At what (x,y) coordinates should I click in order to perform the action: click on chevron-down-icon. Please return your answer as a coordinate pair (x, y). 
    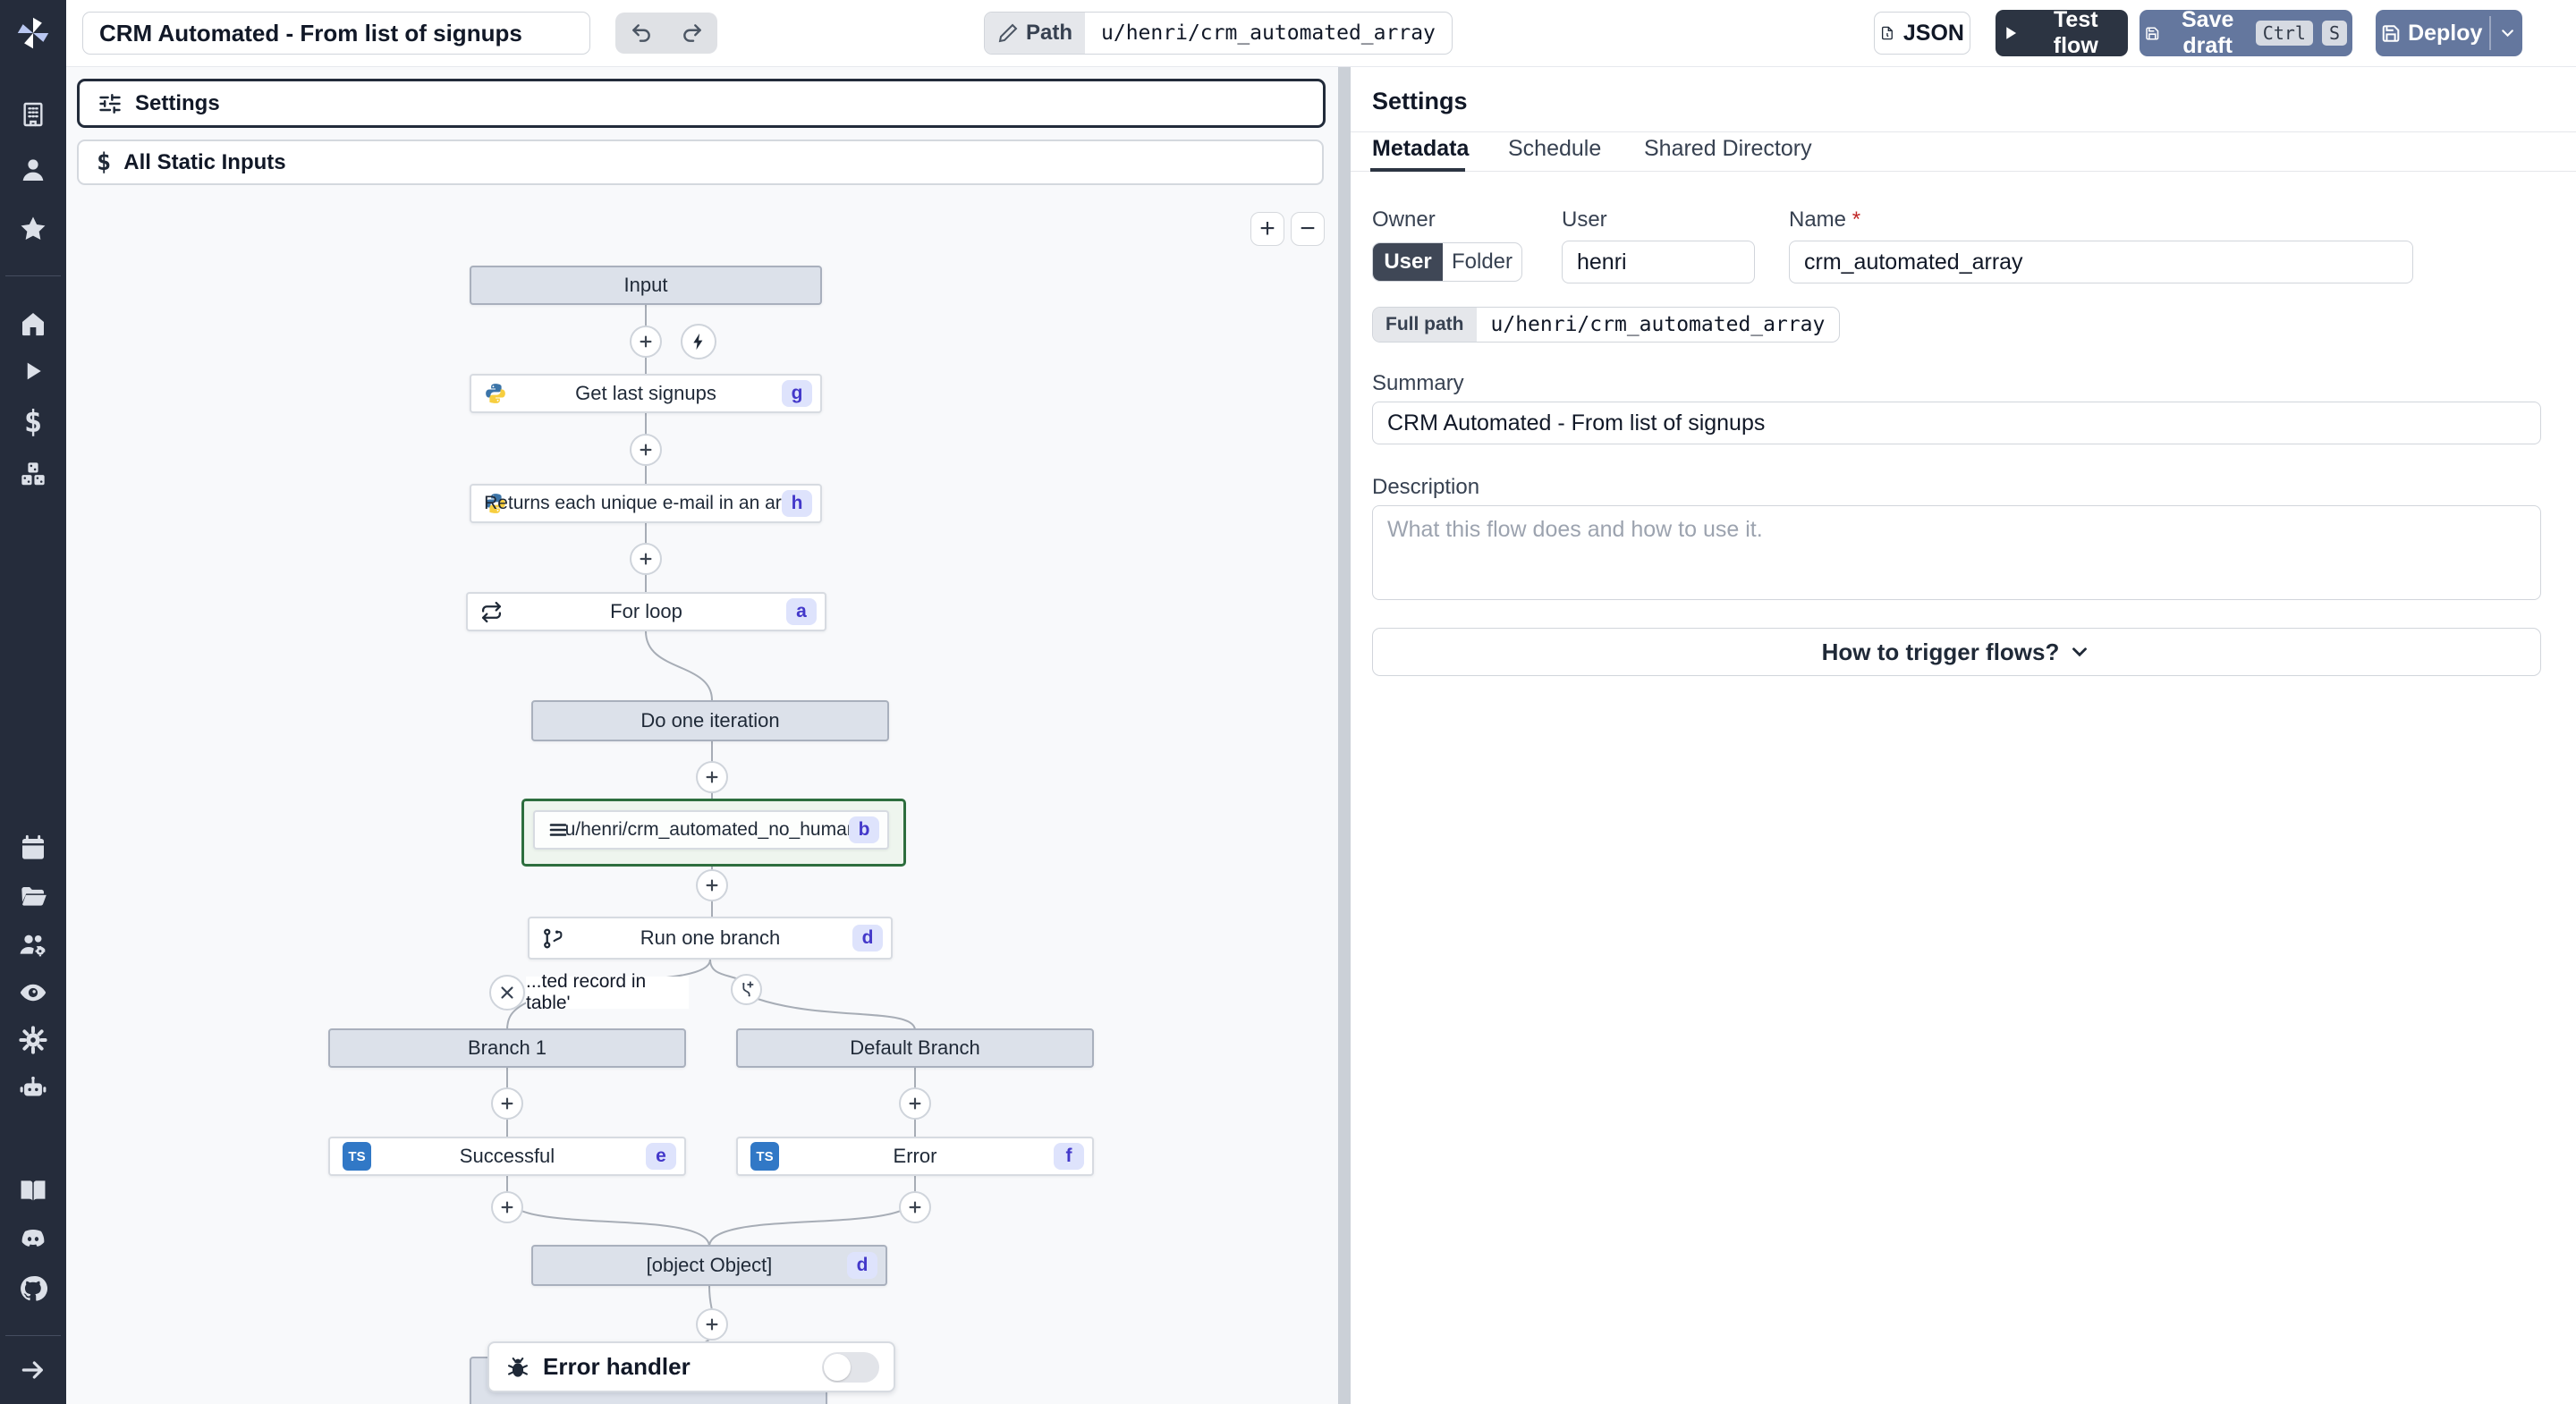
    Looking at the image, I should click on (2507, 33).